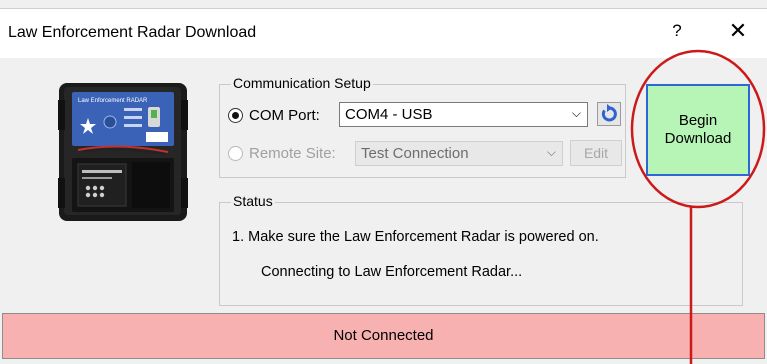 This screenshot has width=767, height=364. Describe the element at coordinates (132, 32) in the screenshot. I see `window-title: Law Enforcement Radar Download` at that location.